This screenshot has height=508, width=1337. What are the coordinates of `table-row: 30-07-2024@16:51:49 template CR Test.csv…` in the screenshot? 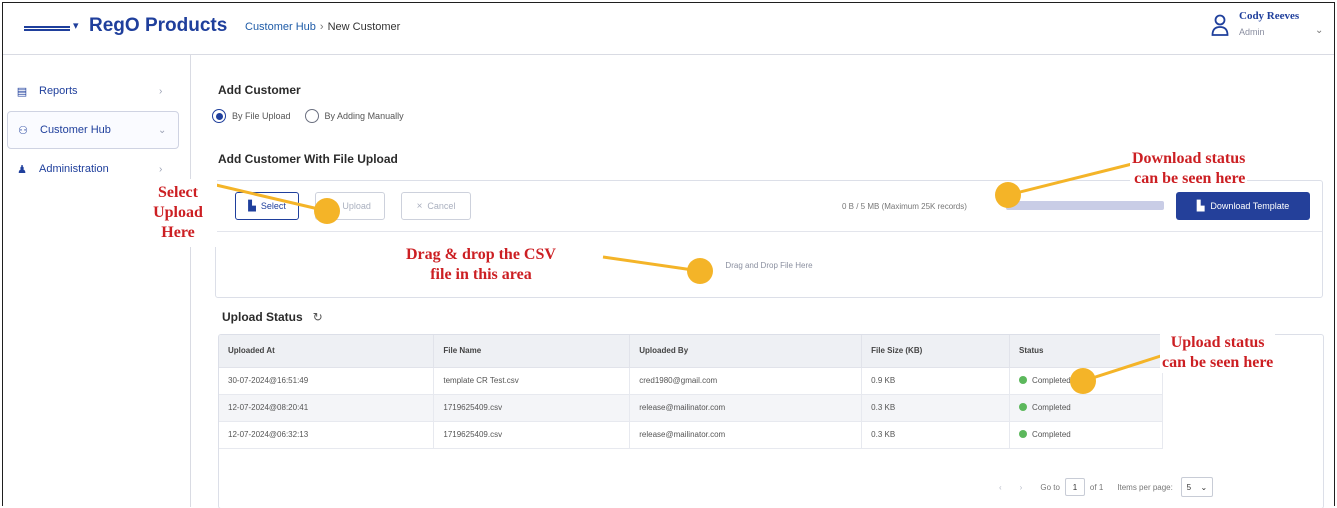 It's located at (691, 381).